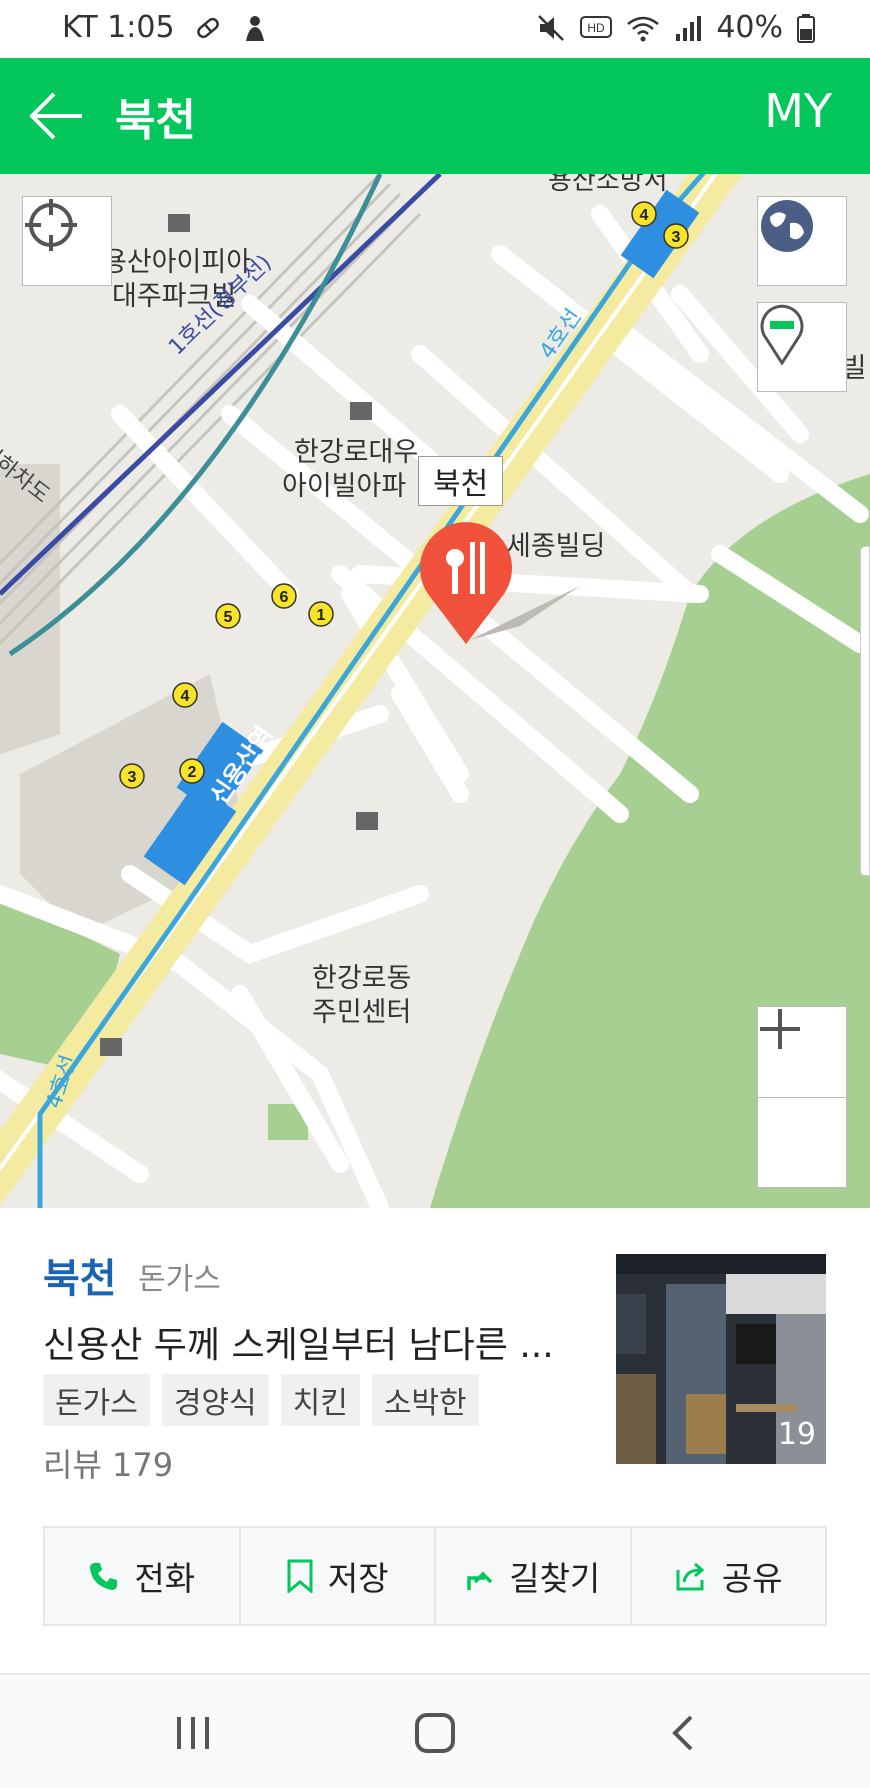  Describe the element at coordinates (555, 1578) in the screenshot. I see `directions-label: 길찾기` at that location.